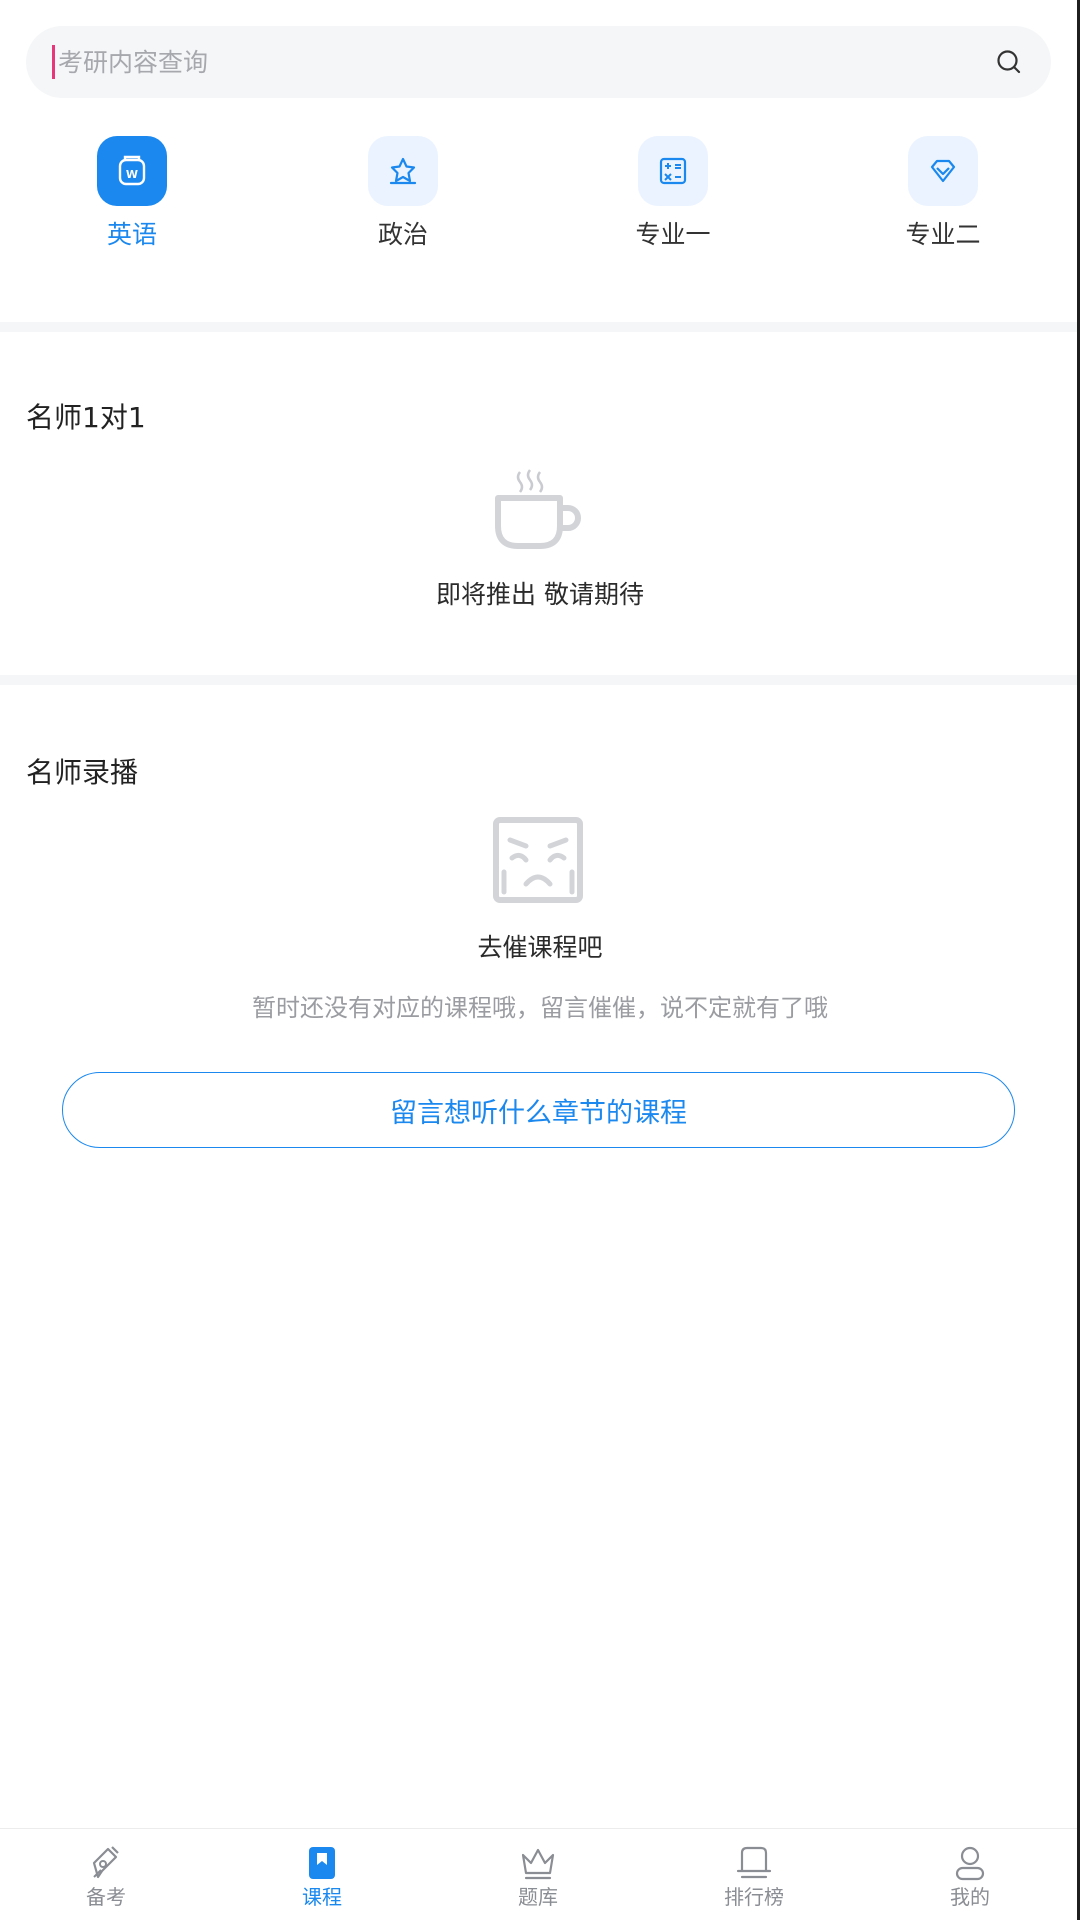 This screenshot has height=1920, width=1080. What do you see at coordinates (970, 1863) in the screenshot?
I see `user-icon` at bounding box center [970, 1863].